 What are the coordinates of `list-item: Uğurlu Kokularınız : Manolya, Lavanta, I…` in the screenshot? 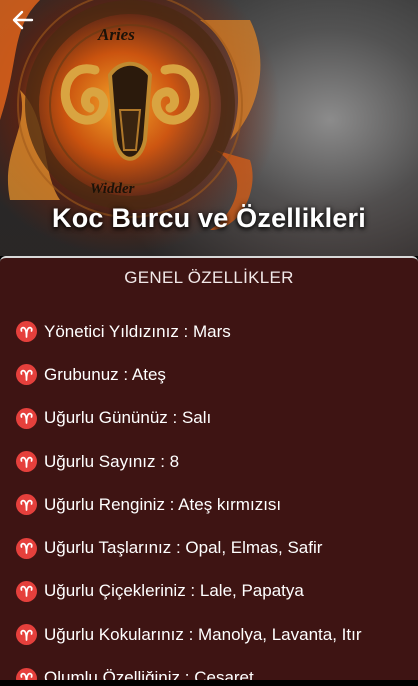 It's located at (215, 634).